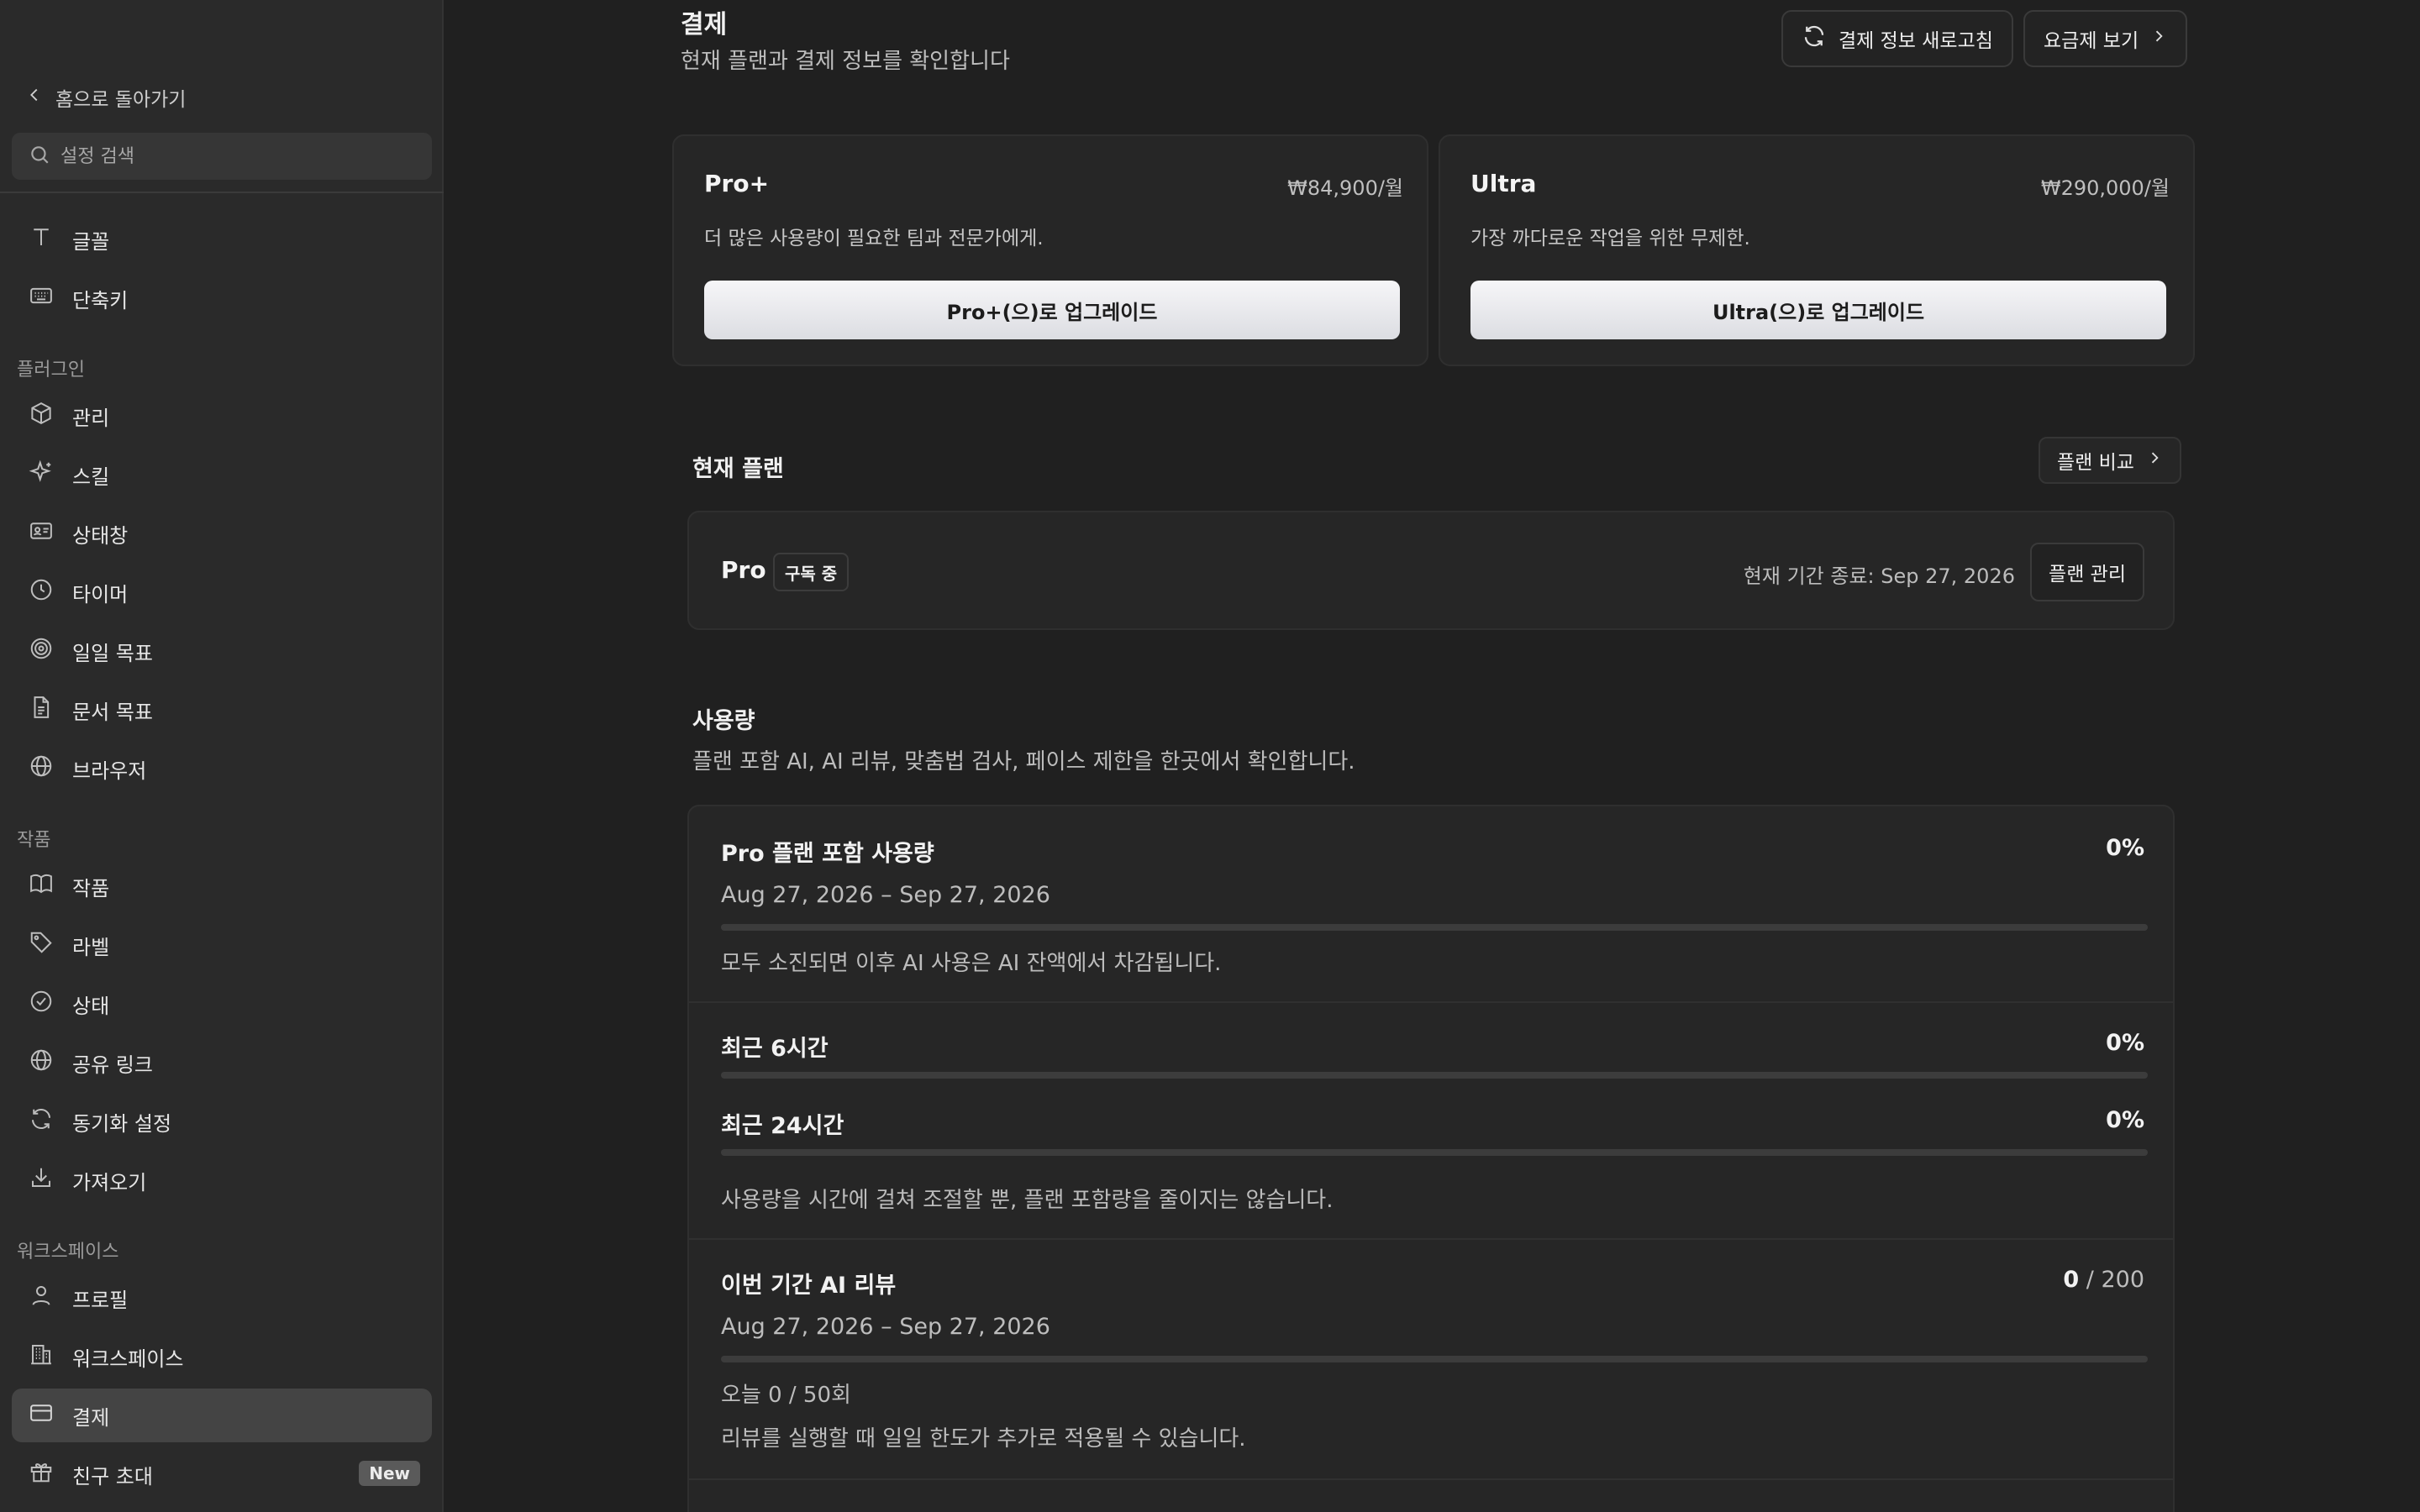 This screenshot has height=1512, width=2420. Describe the element at coordinates (222, 768) in the screenshot. I see `sidebar-item-browser: 브라우저` at that location.